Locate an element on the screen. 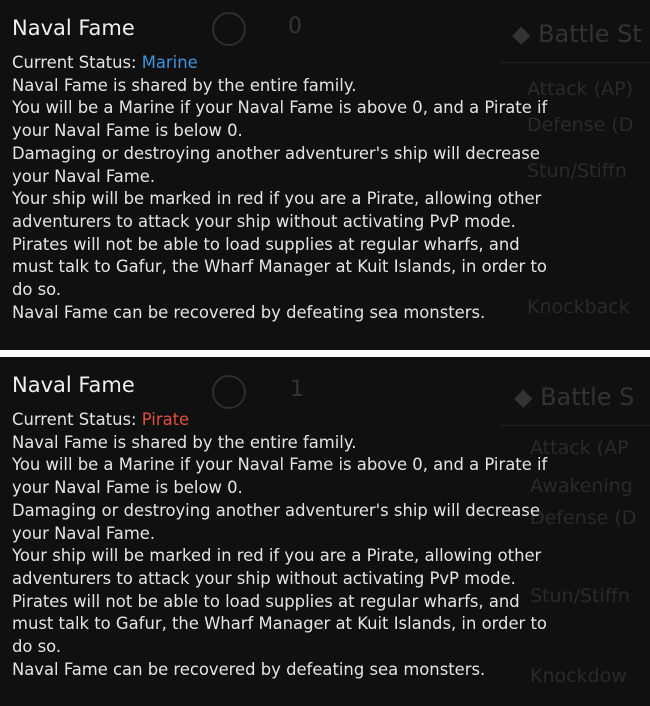 The width and height of the screenshot is (650, 706). battle-stats-header-text: Battle St is located at coordinates (590, 34).